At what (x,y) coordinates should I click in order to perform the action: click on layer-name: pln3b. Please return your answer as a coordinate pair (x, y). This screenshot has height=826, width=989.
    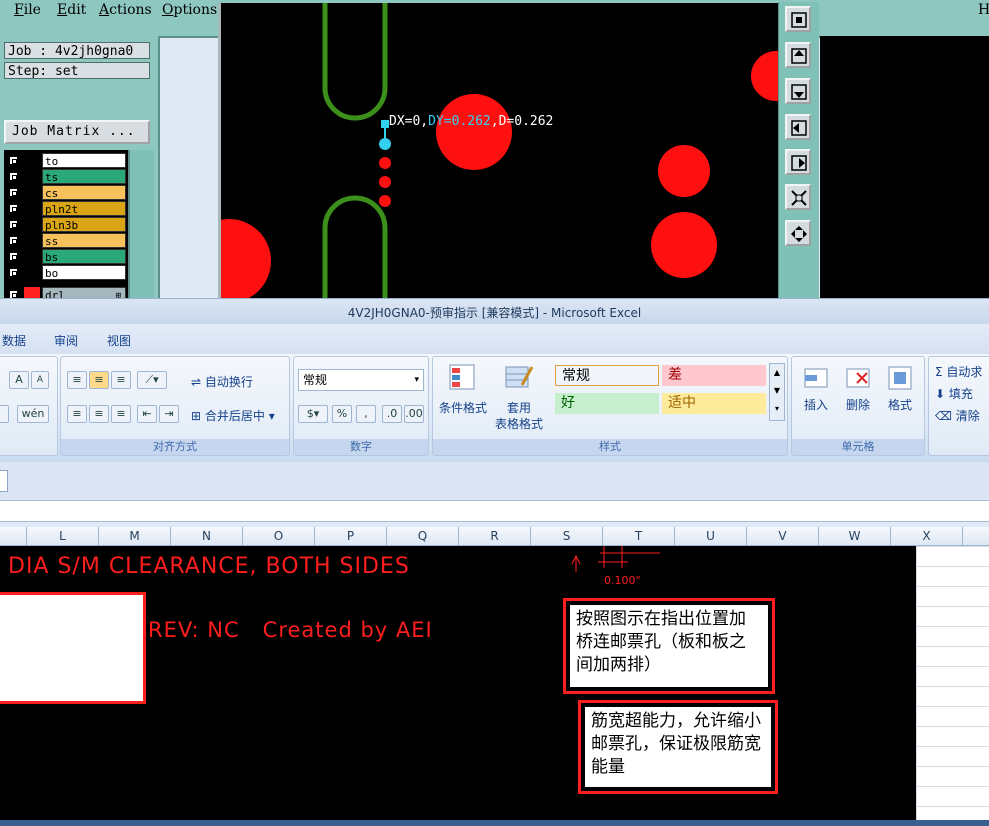
    Looking at the image, I should click on (84, 224).